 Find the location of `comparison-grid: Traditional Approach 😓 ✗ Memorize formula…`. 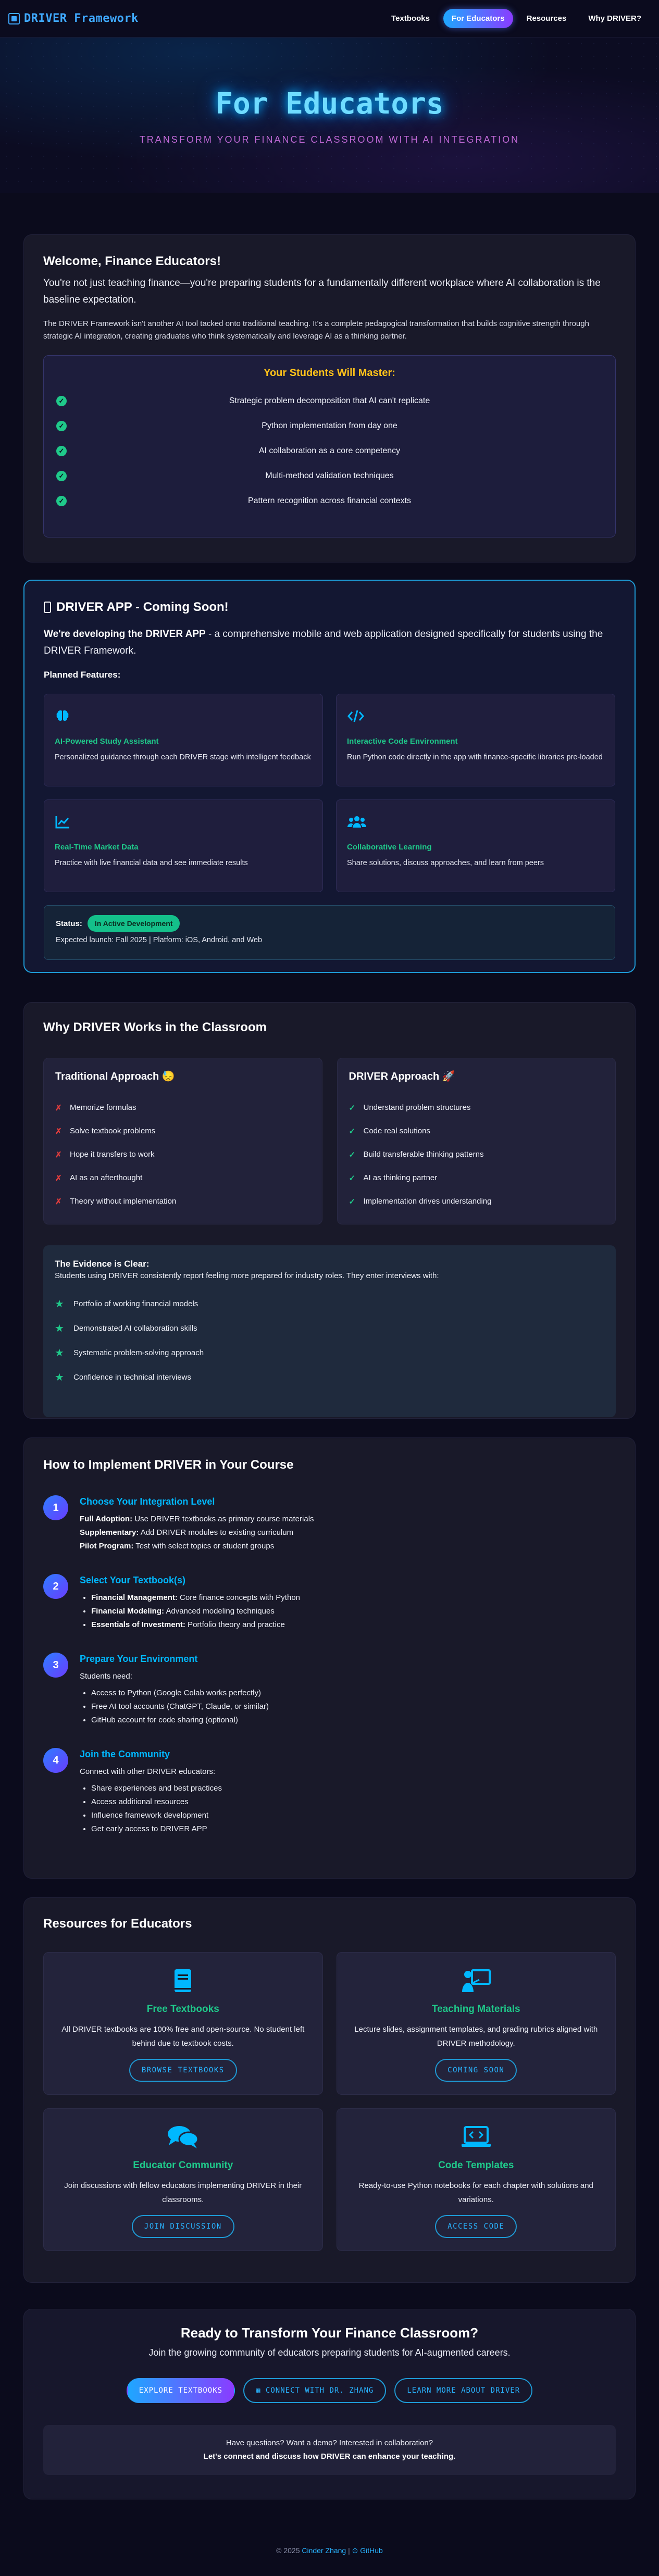

comparison-grid: Traditional Approach 😓 ✗ Memorize formula… is located at coordinates (329, 1141).